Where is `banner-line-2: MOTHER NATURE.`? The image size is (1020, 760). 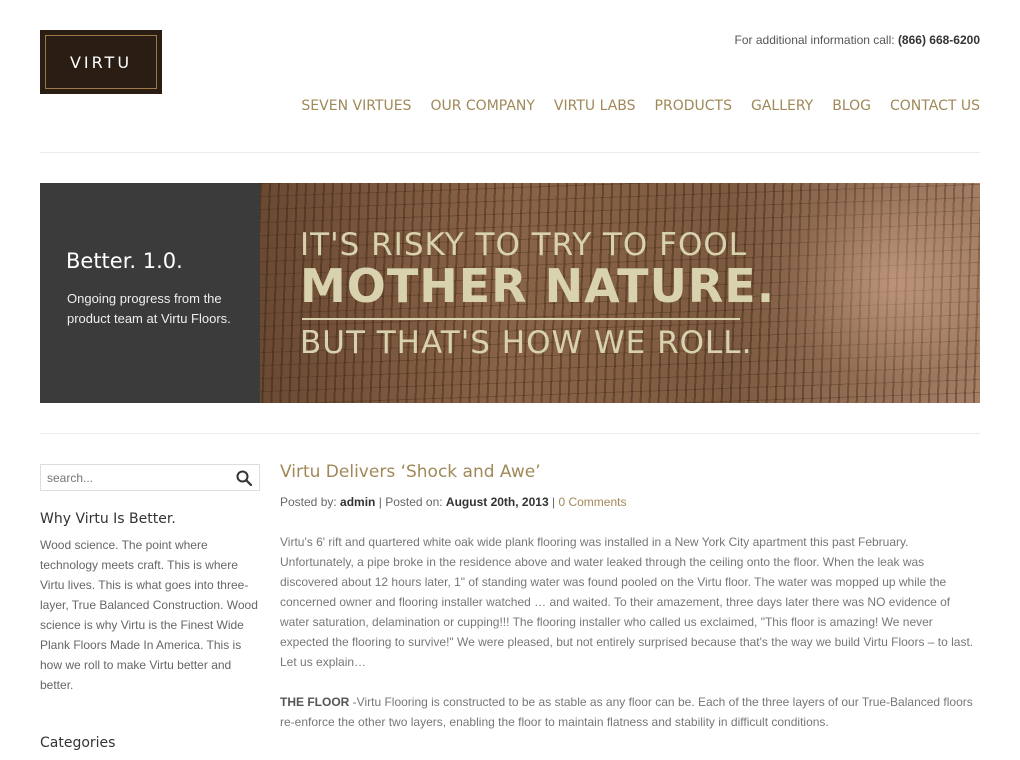 banner-line-2: MOTHER NATURE. is located at coordinates (538, 286).